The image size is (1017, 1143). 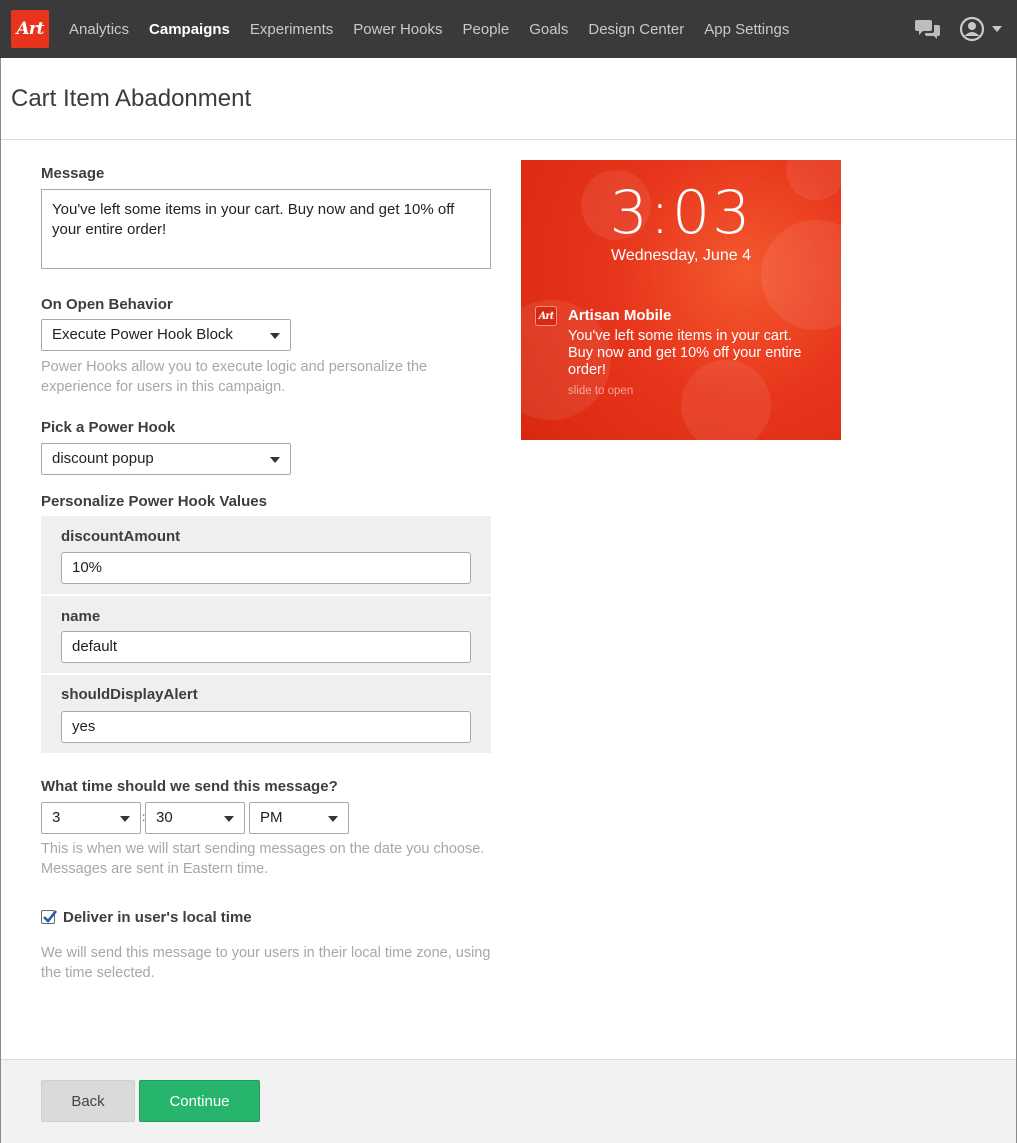 What do you see at coordinates (299, 818) in the screenshot?
I see `ampm-select: PM` at bounding box center [299, 818].